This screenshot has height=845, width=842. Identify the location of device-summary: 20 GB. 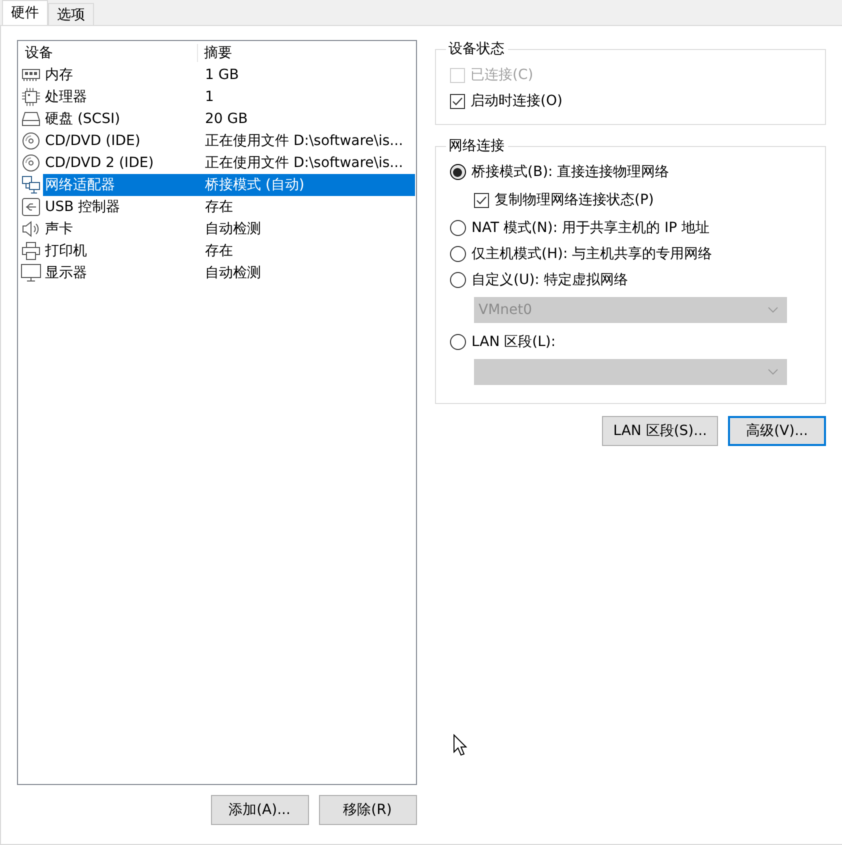
(226, 119).